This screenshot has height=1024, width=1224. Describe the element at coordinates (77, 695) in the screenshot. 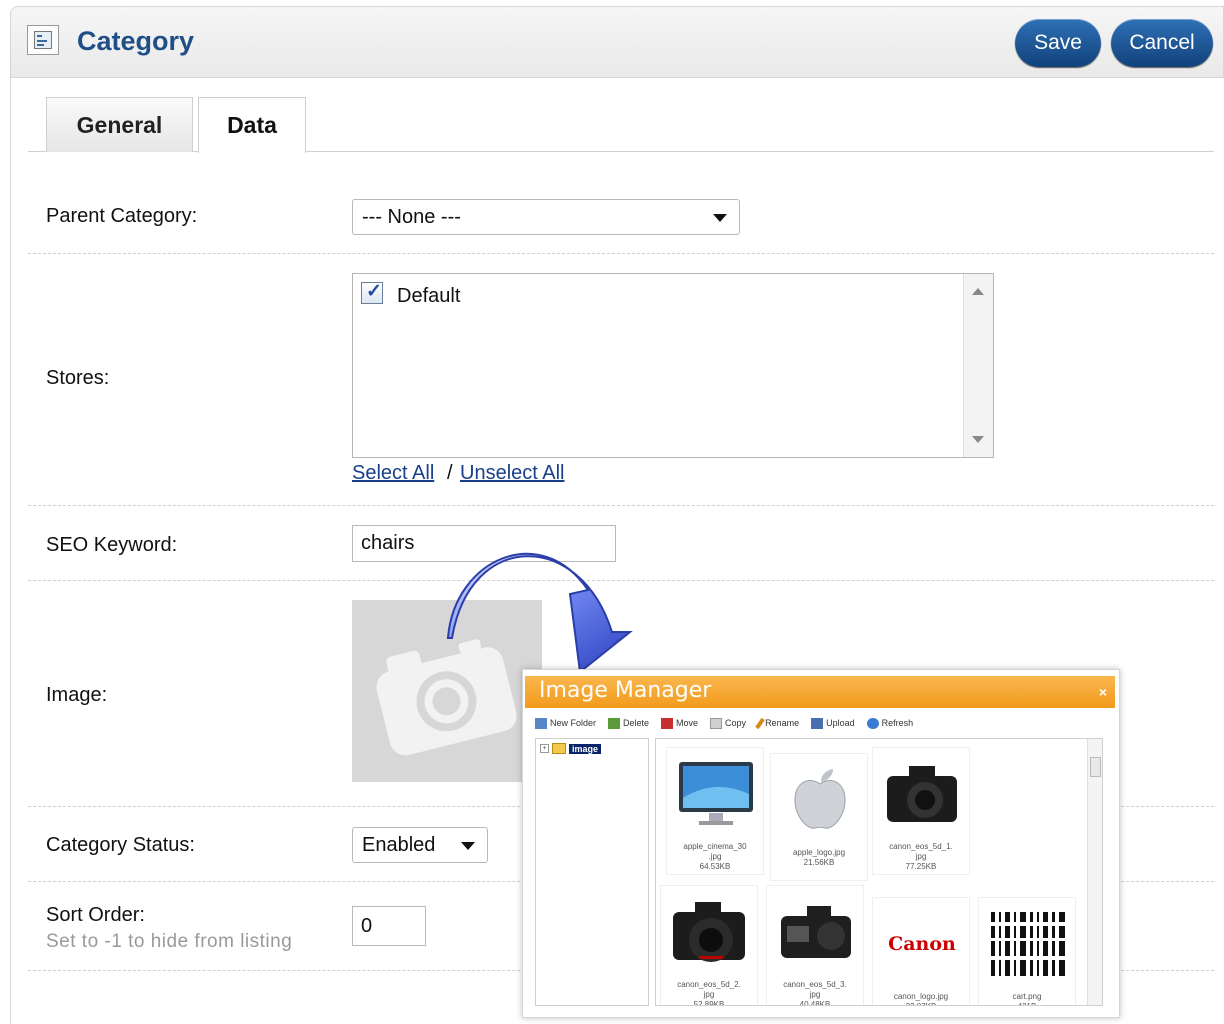

I see `image-label: Image:` at that location.